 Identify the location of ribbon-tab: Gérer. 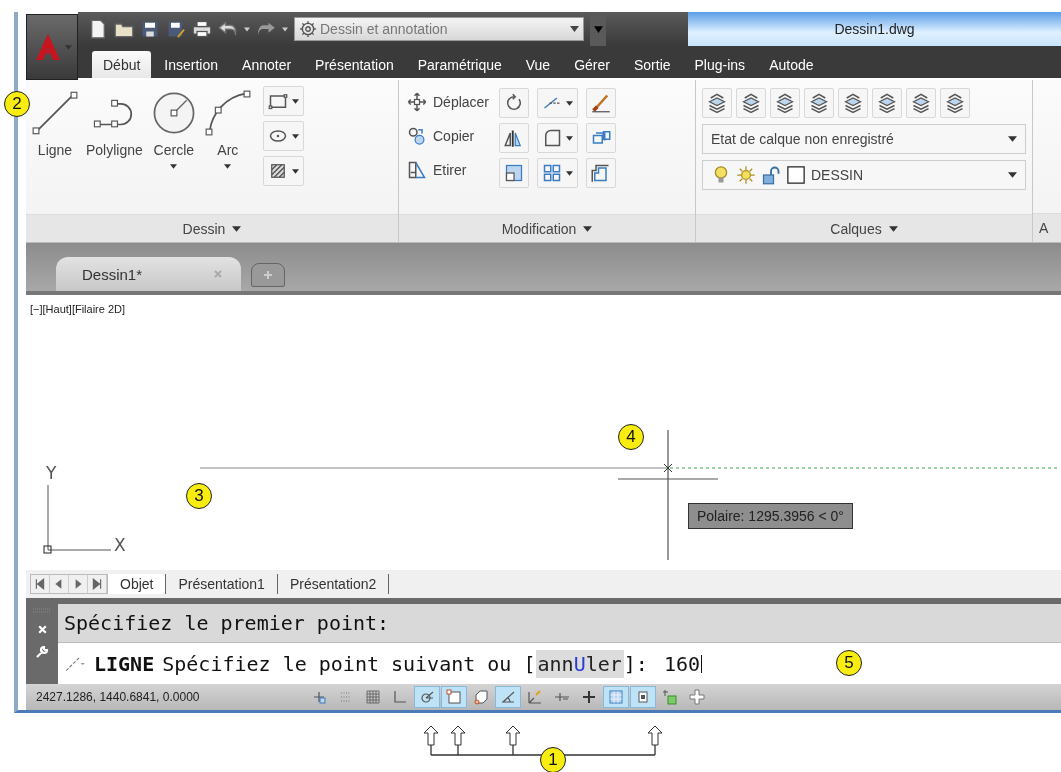
(592, 64).